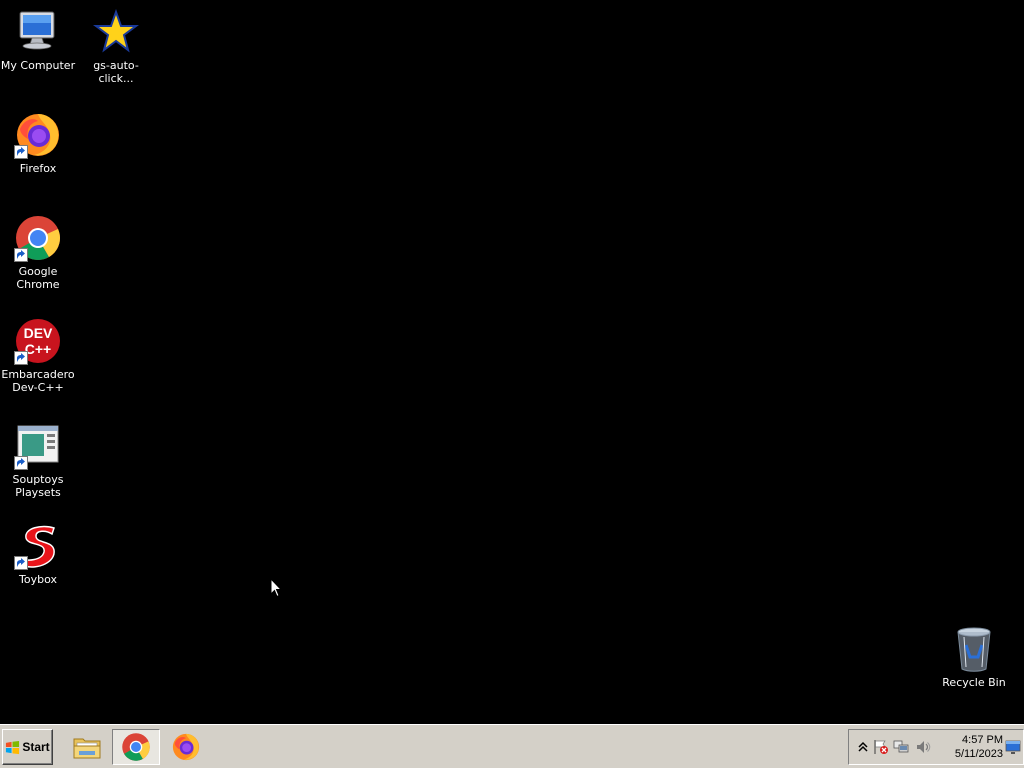 This screenshot has height=768, width=1024. What do you see at coordinates (881, 747) in the screenshot?
I see `action-center-flag-icon` at bounding box center [881, 747].